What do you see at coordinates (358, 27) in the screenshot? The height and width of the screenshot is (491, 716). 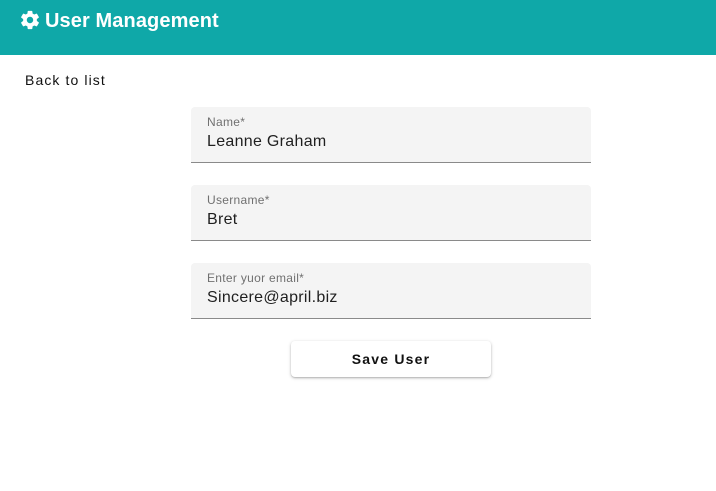 I see `app-header: User Management` at bounding box center [358, 27].